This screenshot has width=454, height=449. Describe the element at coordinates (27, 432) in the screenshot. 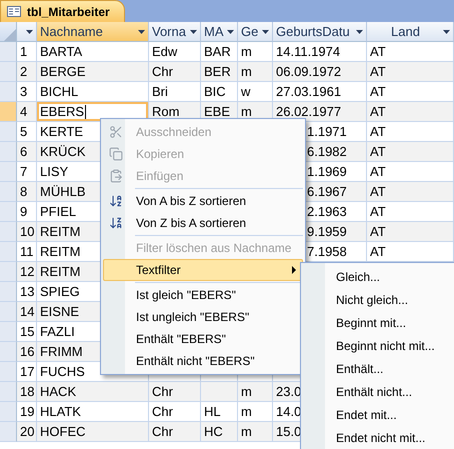

I see `table-cell: 20` at that location.